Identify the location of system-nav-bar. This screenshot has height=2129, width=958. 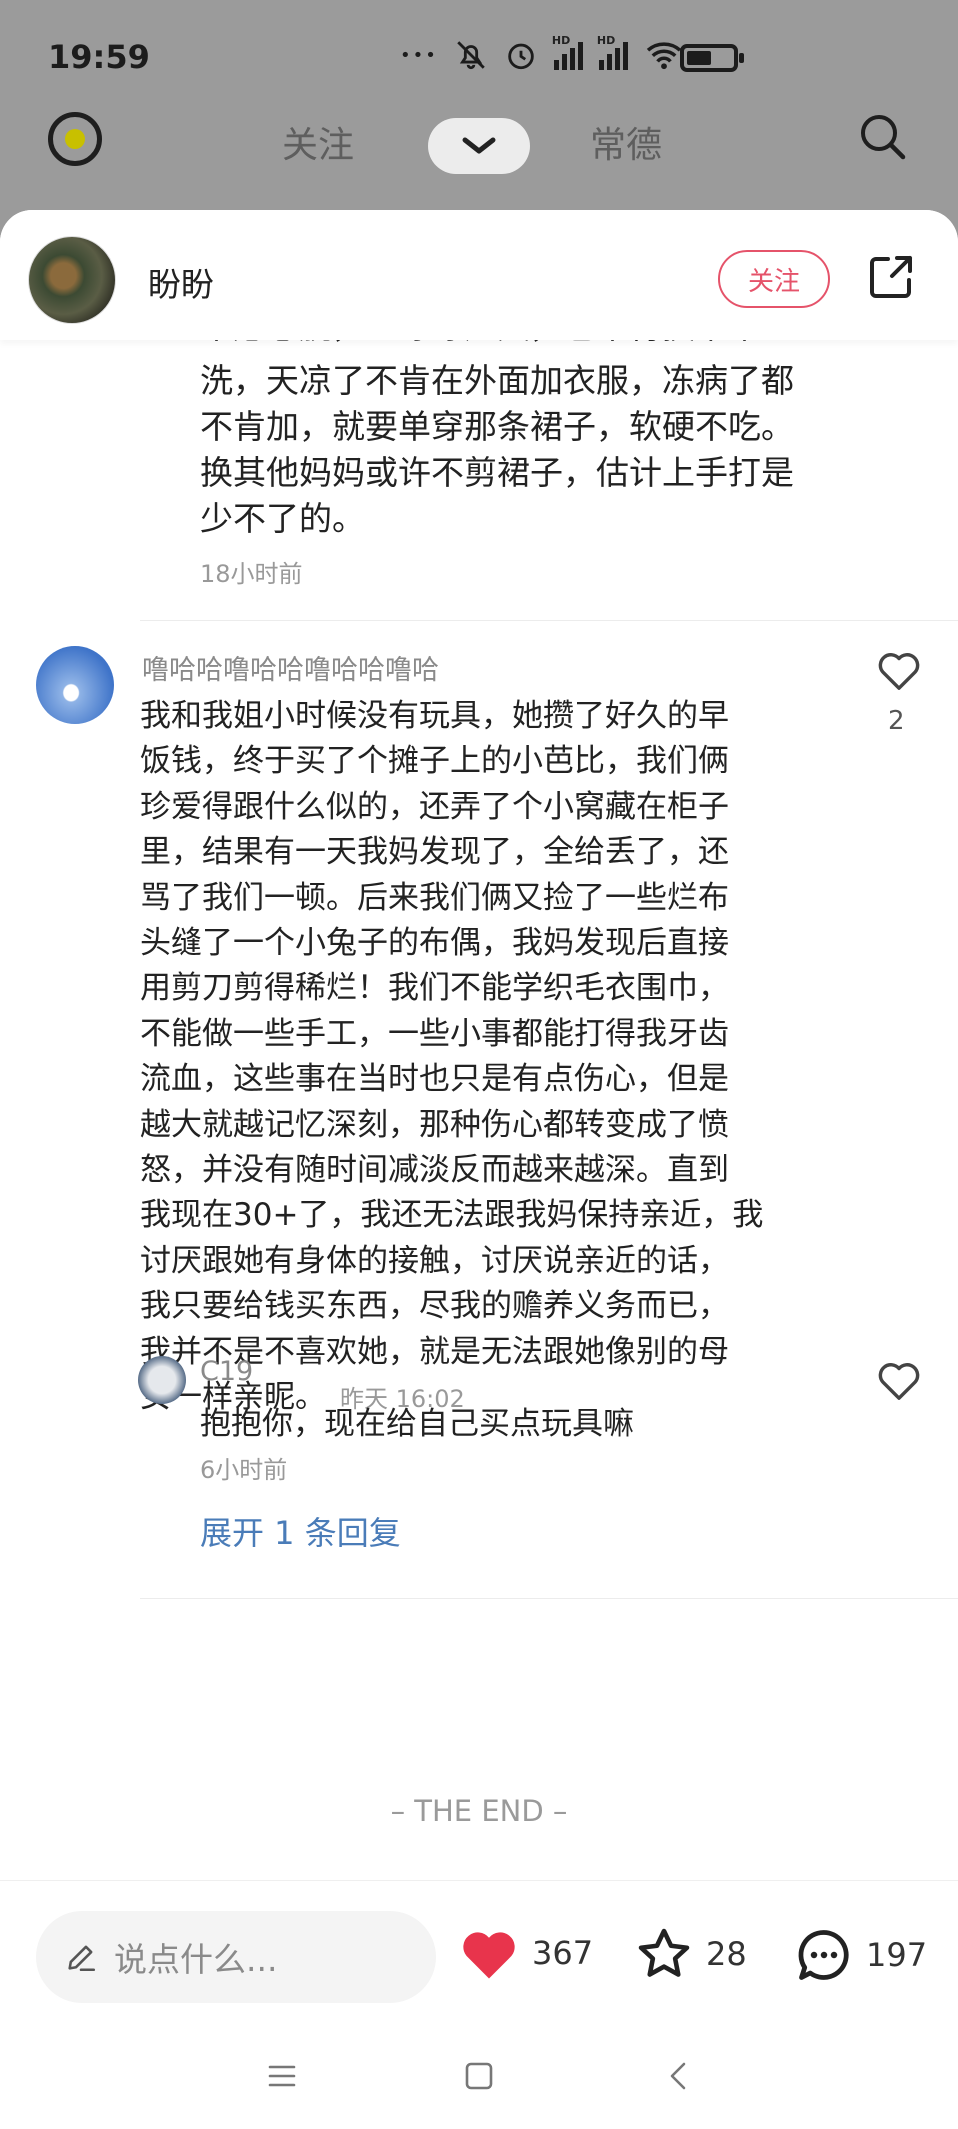
(479, 2079).